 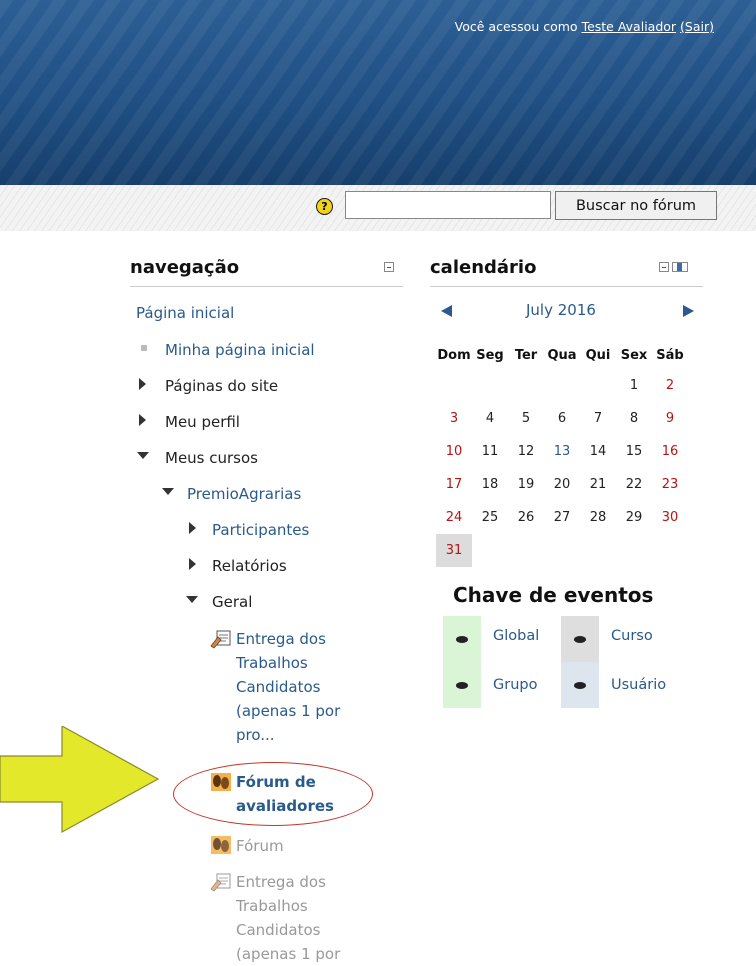 What do you see at coordinates (526, 418) in the screenshot?
I see `calendar-day: 5` at bounding box center [526, 418].